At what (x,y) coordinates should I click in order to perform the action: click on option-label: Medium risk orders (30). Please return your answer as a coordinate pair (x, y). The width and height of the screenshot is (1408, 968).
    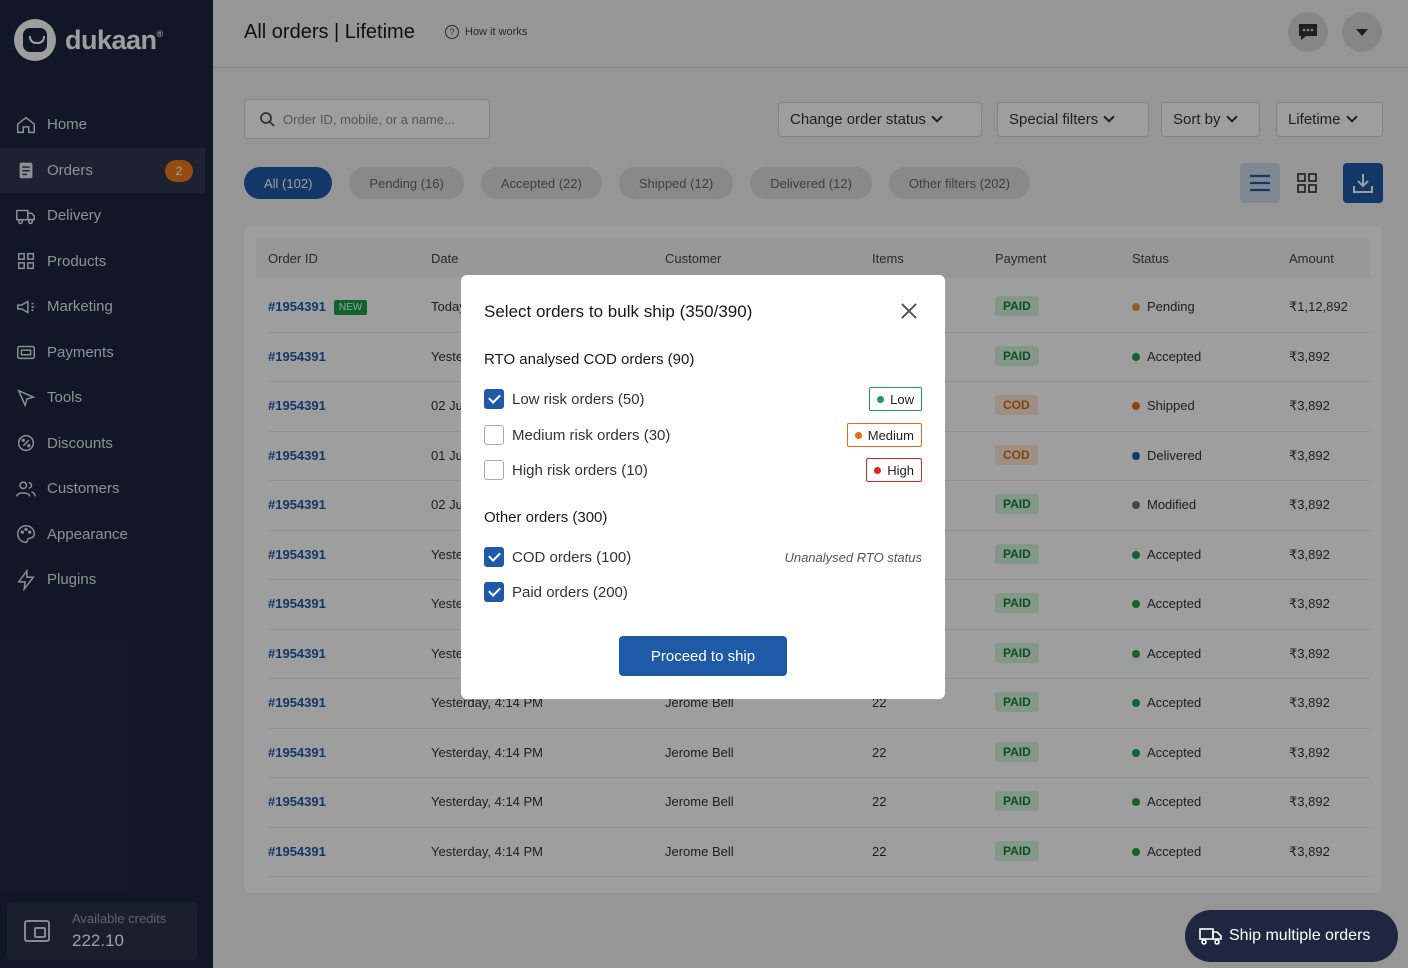
    Looking at the image, I should click on (591, 435).